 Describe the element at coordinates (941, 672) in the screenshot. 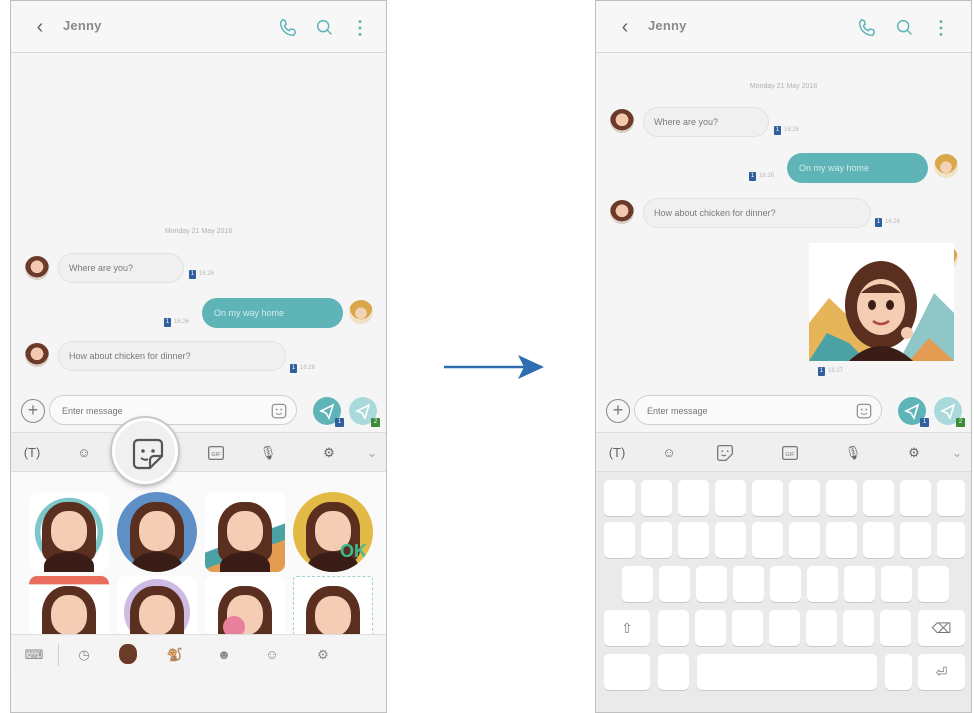

I see `enter-key: ⏎` at that location.